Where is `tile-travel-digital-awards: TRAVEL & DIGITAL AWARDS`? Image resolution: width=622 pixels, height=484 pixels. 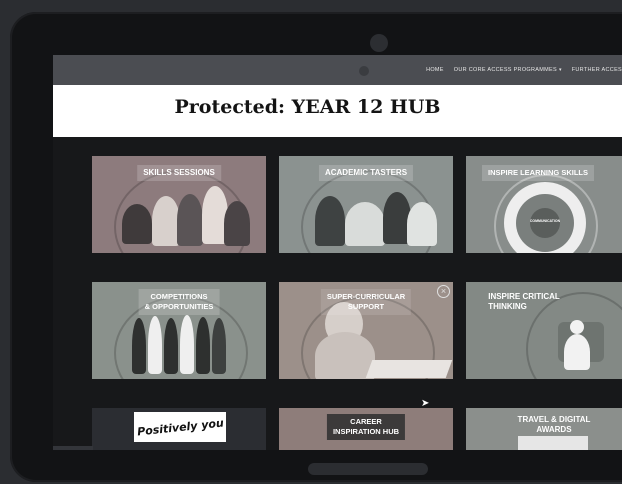 tile-travel-digital-awards: TRAVEL & DIGITAL AWARDS is located at coordinates (544, 429).